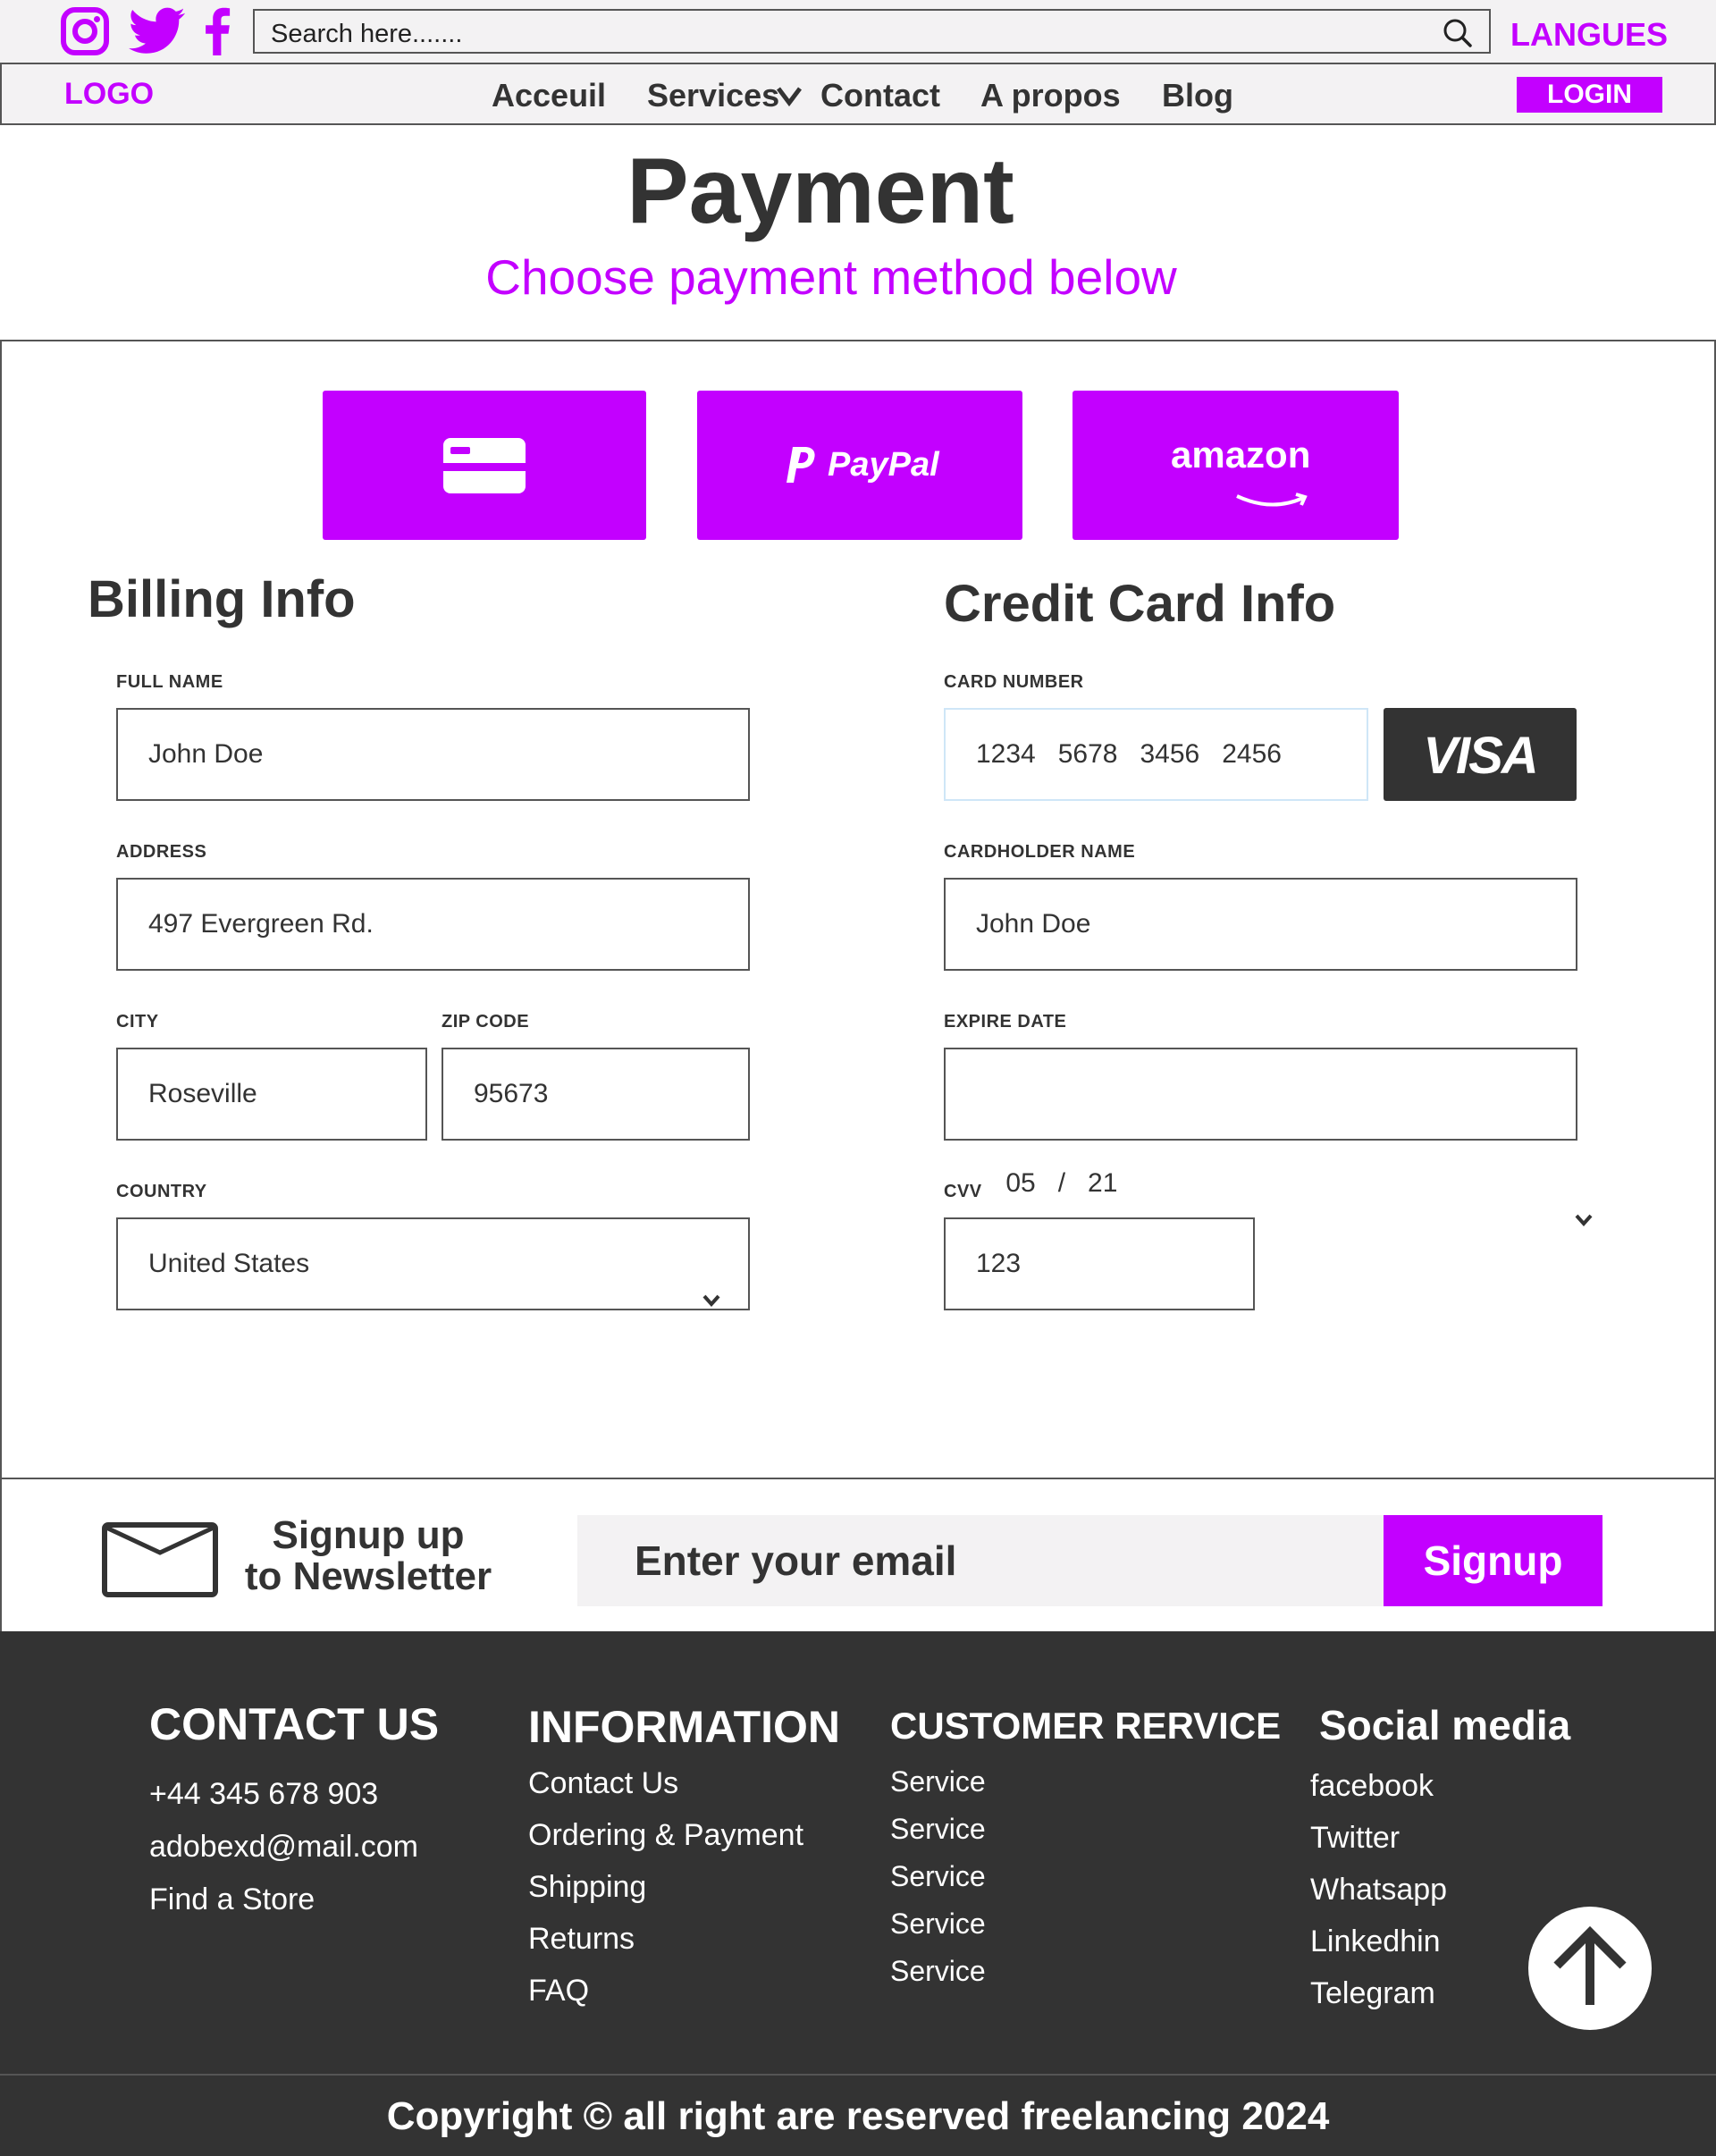 Image resolution: width=1716 pixels, height=2156 pixels. What do you see at coordinates (160, 1560) in the screenshot?
I see `envelope-icon` at bounding box center [160, 1560].